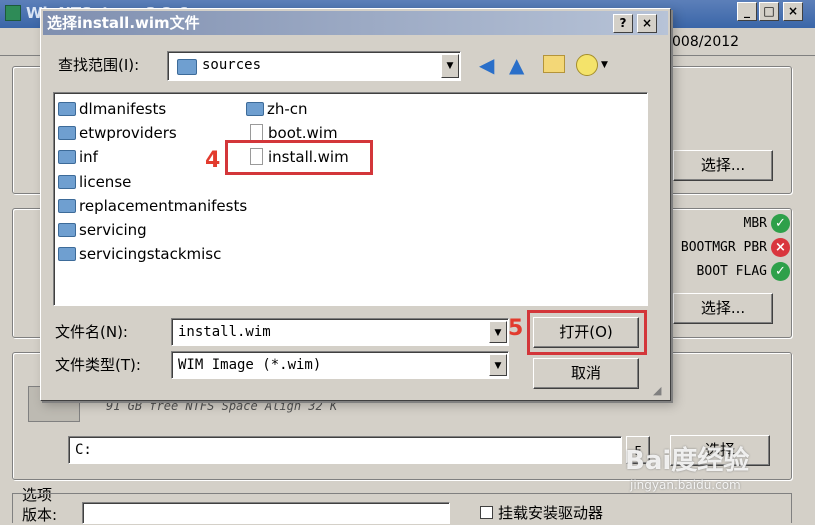 This screenshot has width=815, height=525. I want to click on watermark-url: jingyan.baidu.com, so click(685, 485).